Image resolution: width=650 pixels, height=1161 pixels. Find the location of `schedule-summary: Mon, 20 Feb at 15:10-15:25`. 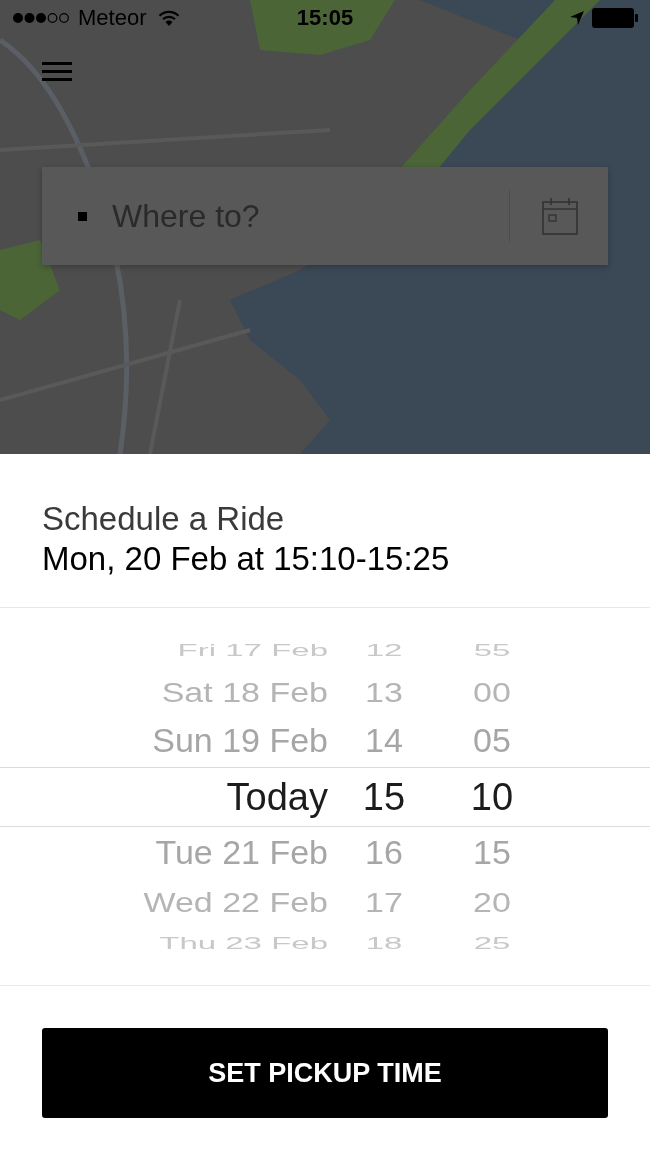

schedule-summary: Mon, 20 Feb at 15:10-15:25 is located at coordinates (246, 559).